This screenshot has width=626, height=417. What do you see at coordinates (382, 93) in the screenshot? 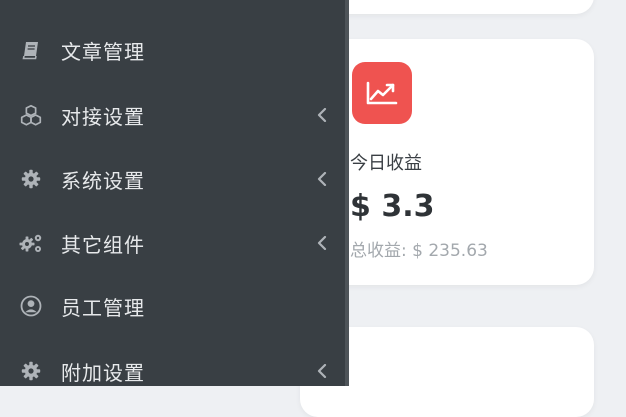
I see `chart-line-icon` at bounding box center [382, 93].